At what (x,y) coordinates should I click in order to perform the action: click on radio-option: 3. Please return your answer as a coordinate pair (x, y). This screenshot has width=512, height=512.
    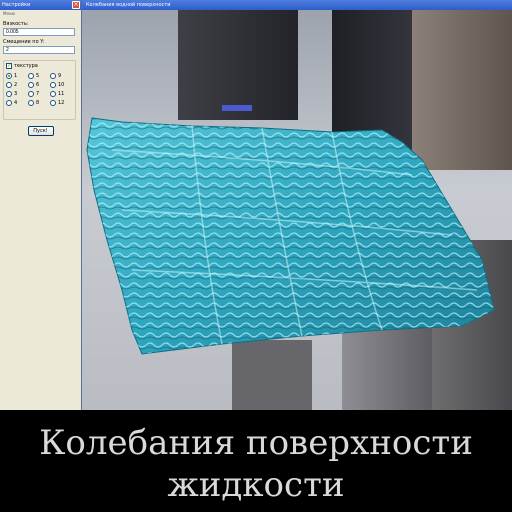
    Looking at the image, I should click on (17, 94).